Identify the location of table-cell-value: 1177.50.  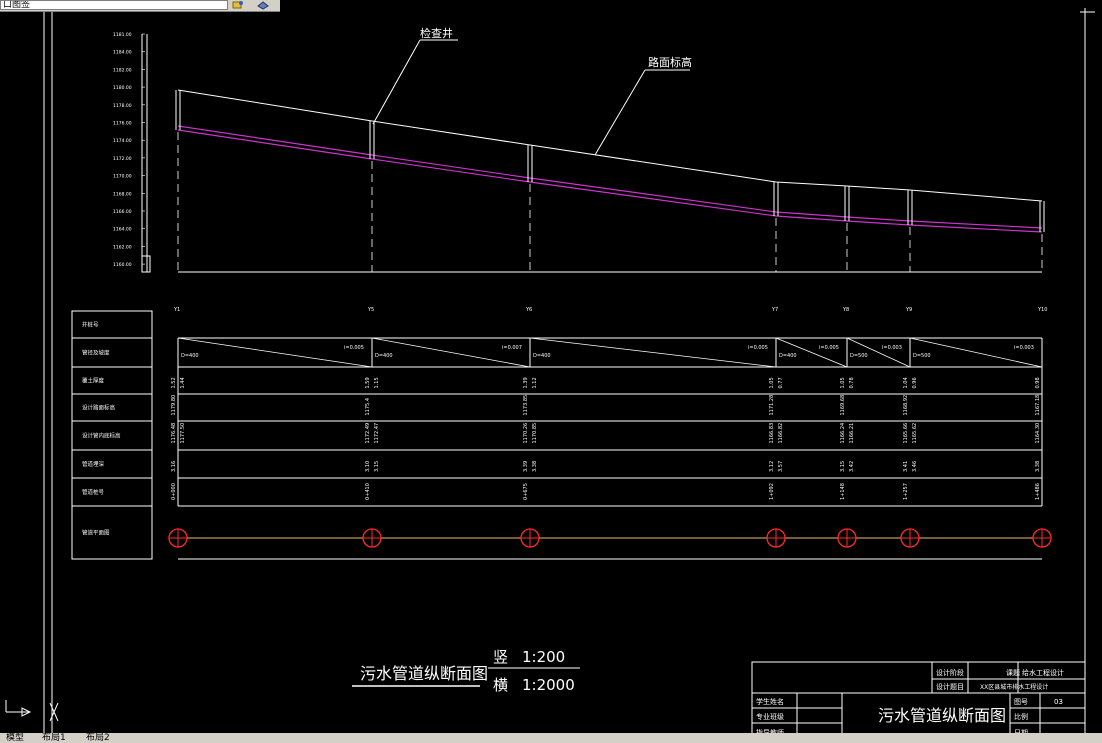
(183, 433).